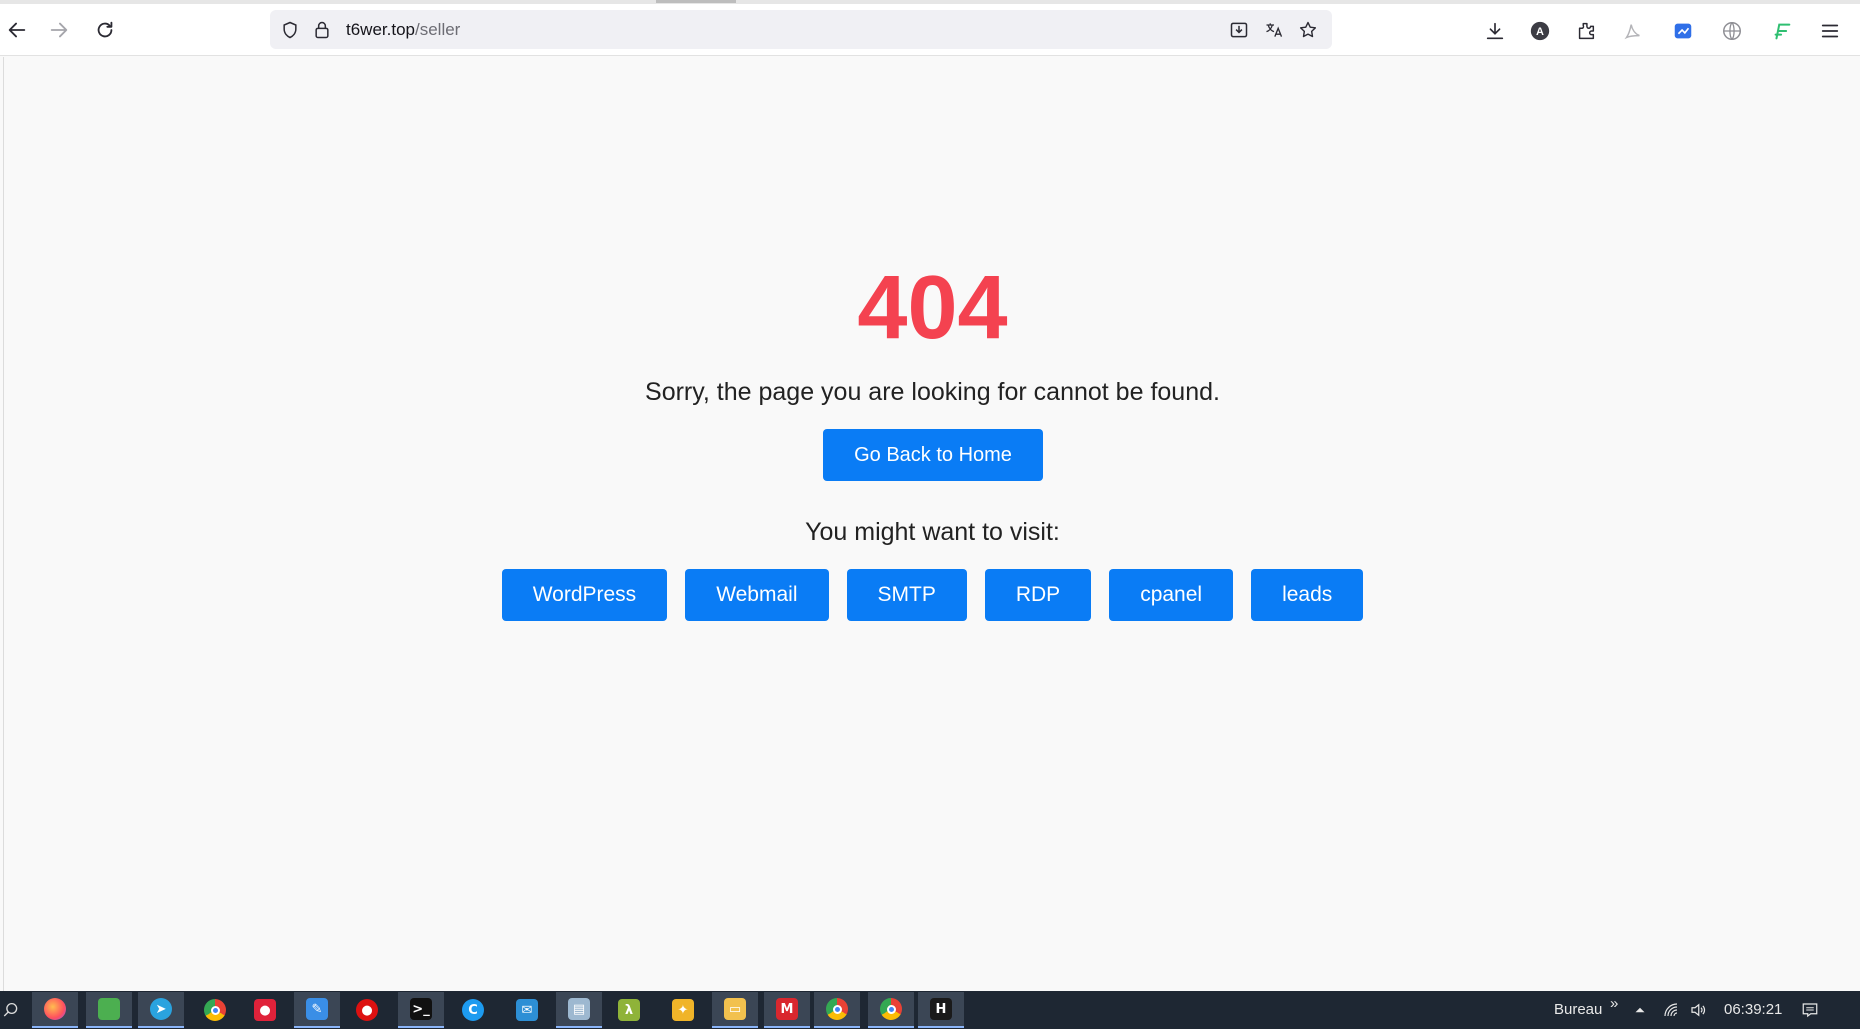 The height and width of the screenshot is (1029, 1860). Describe the element at coordinates (1171, 595) in the screenshot. I see `link-cpanel-button: cpanel` at that location.